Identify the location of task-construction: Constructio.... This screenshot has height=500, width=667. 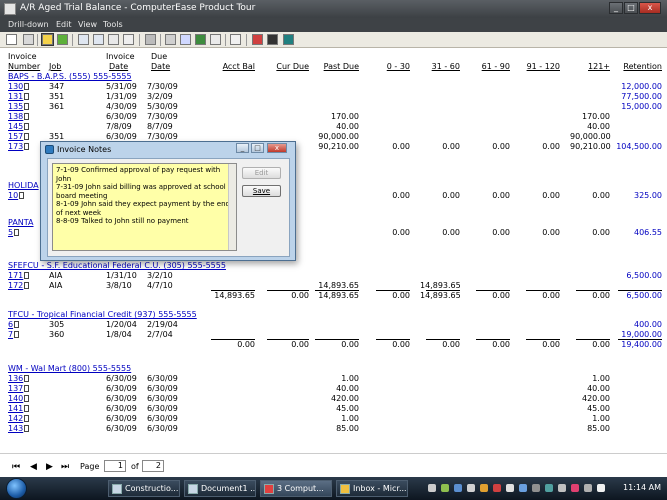
(144, 488).